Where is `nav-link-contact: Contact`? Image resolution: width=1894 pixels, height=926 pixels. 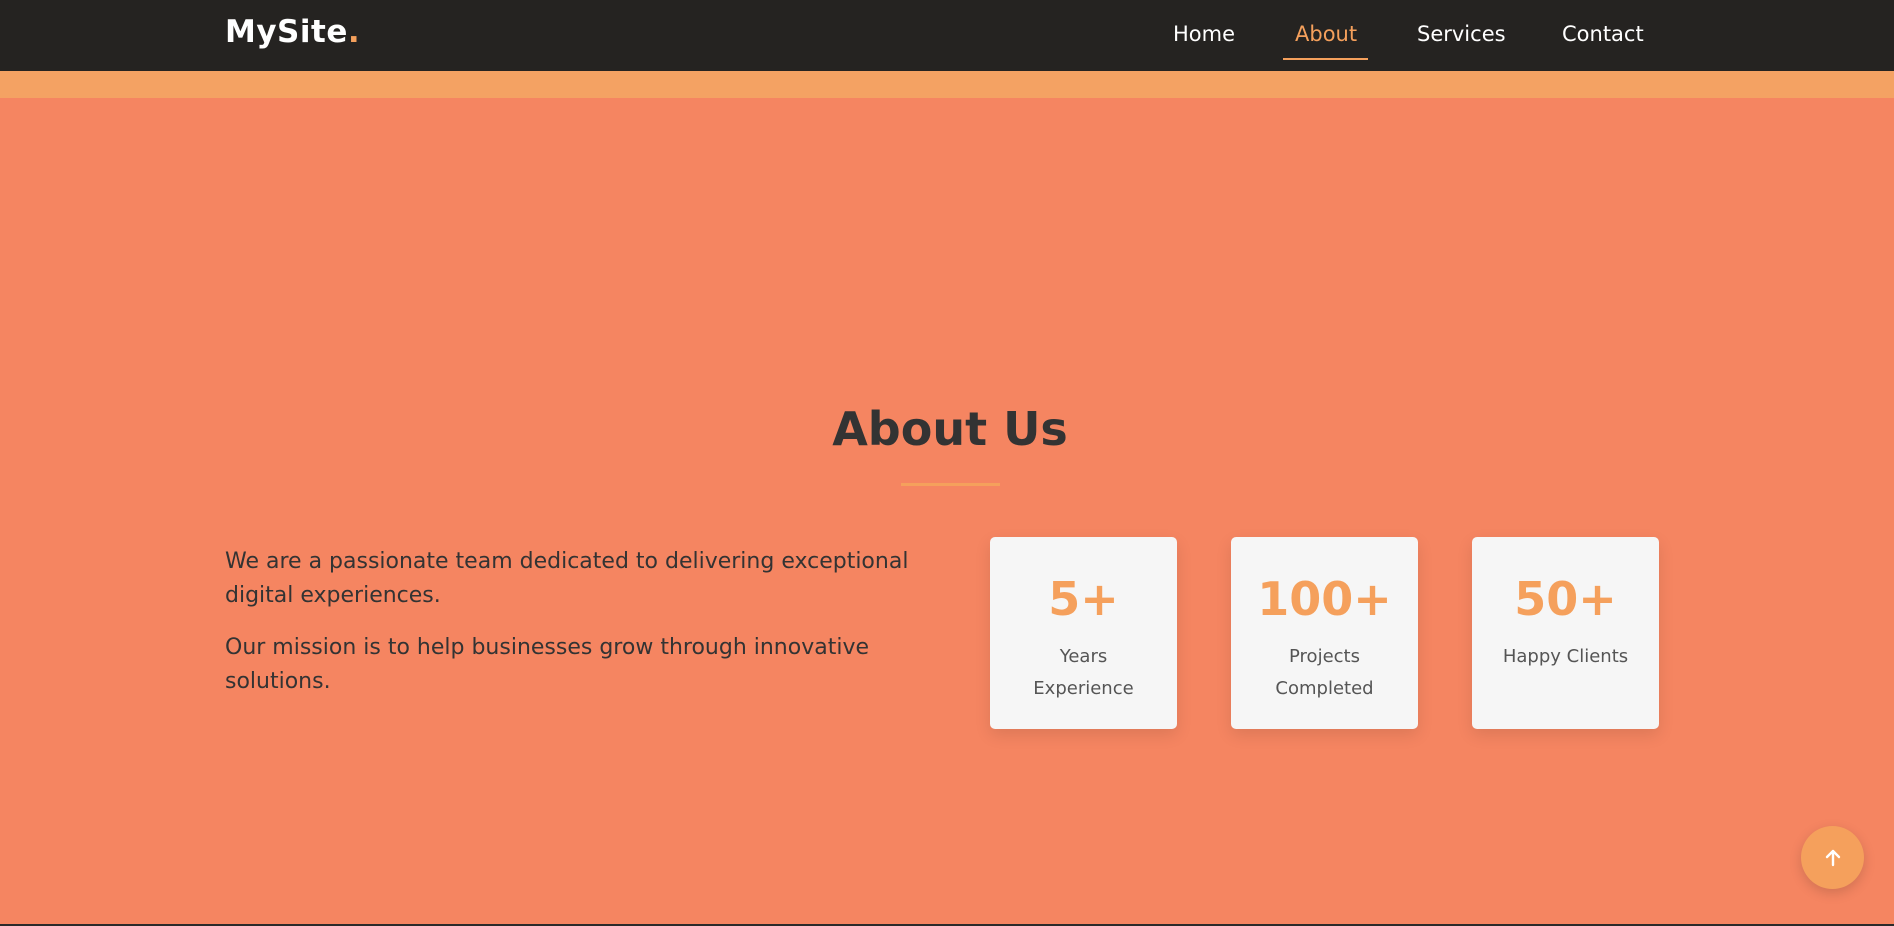
nav-link-contact: Contact is located at coordinates (1603, 34).